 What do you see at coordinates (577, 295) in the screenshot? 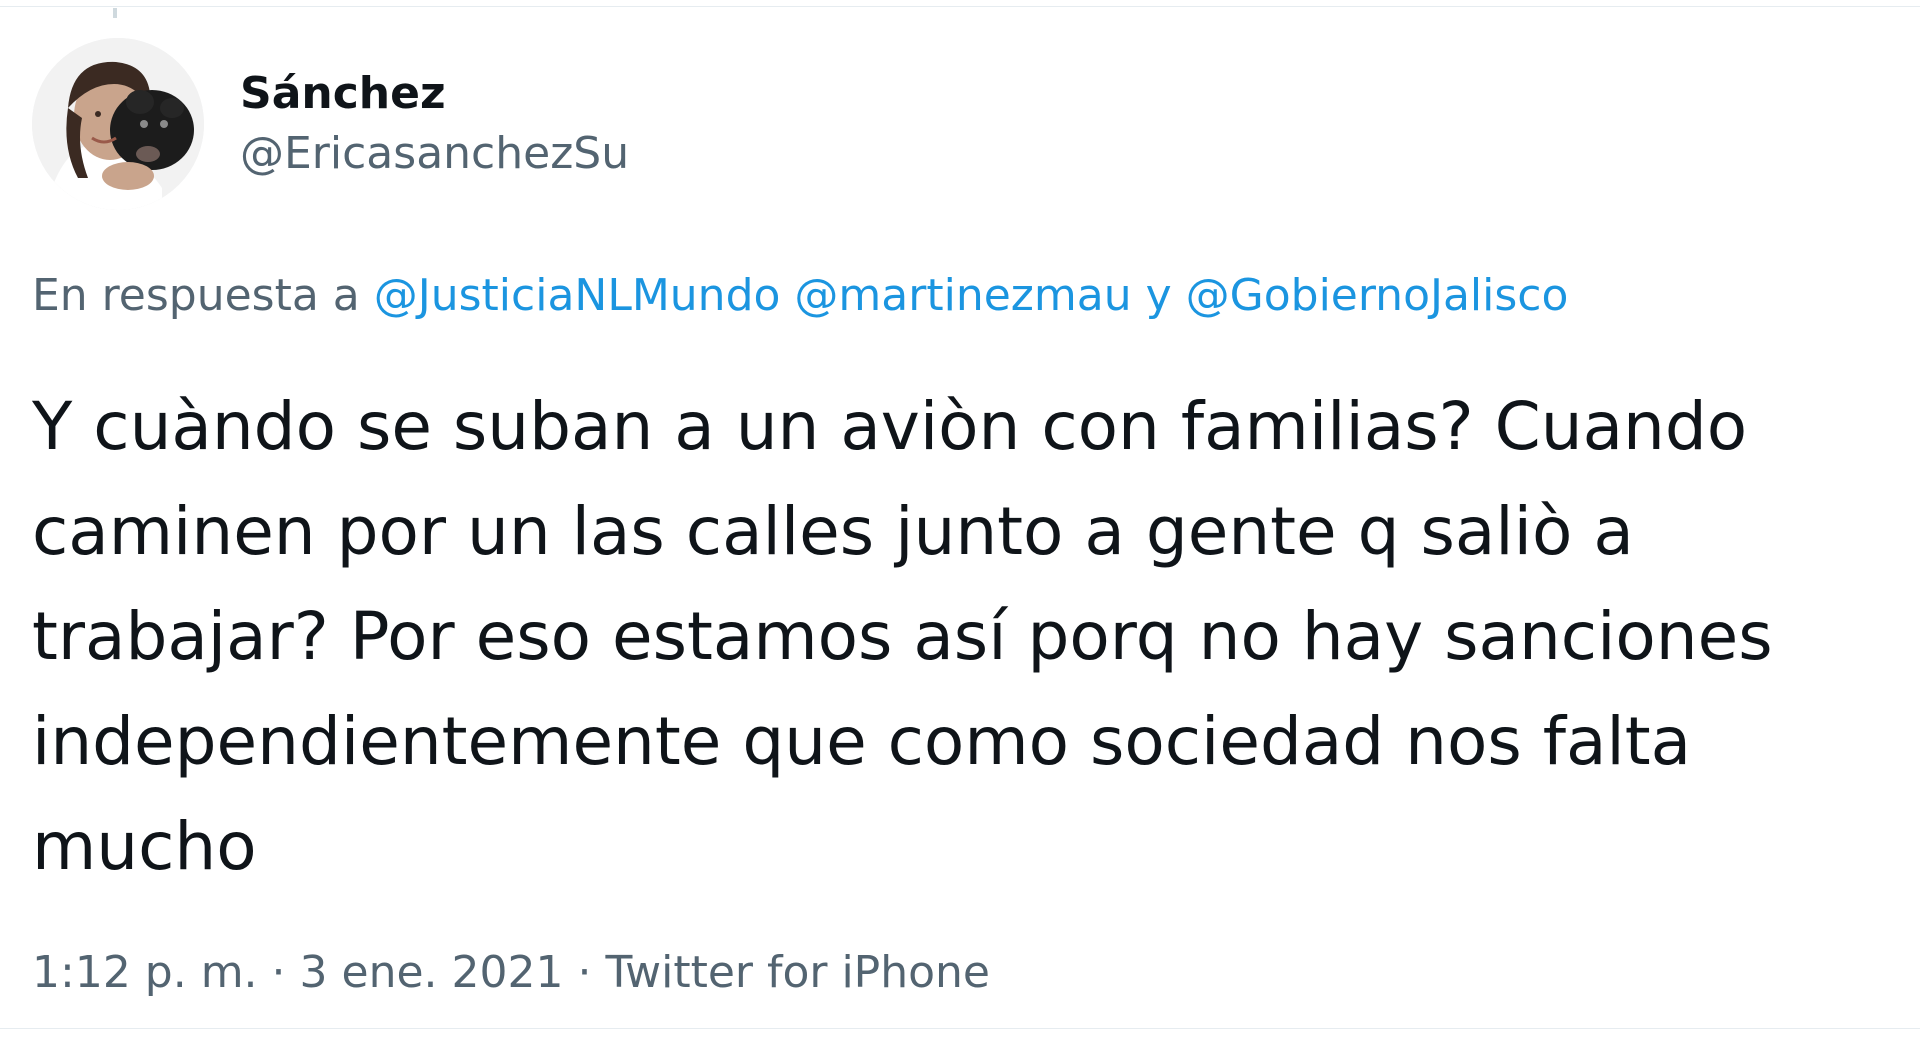
I see `mention-link-justicianlmundo: @JusticiaNLMundo` at bounding box center [577, 295].